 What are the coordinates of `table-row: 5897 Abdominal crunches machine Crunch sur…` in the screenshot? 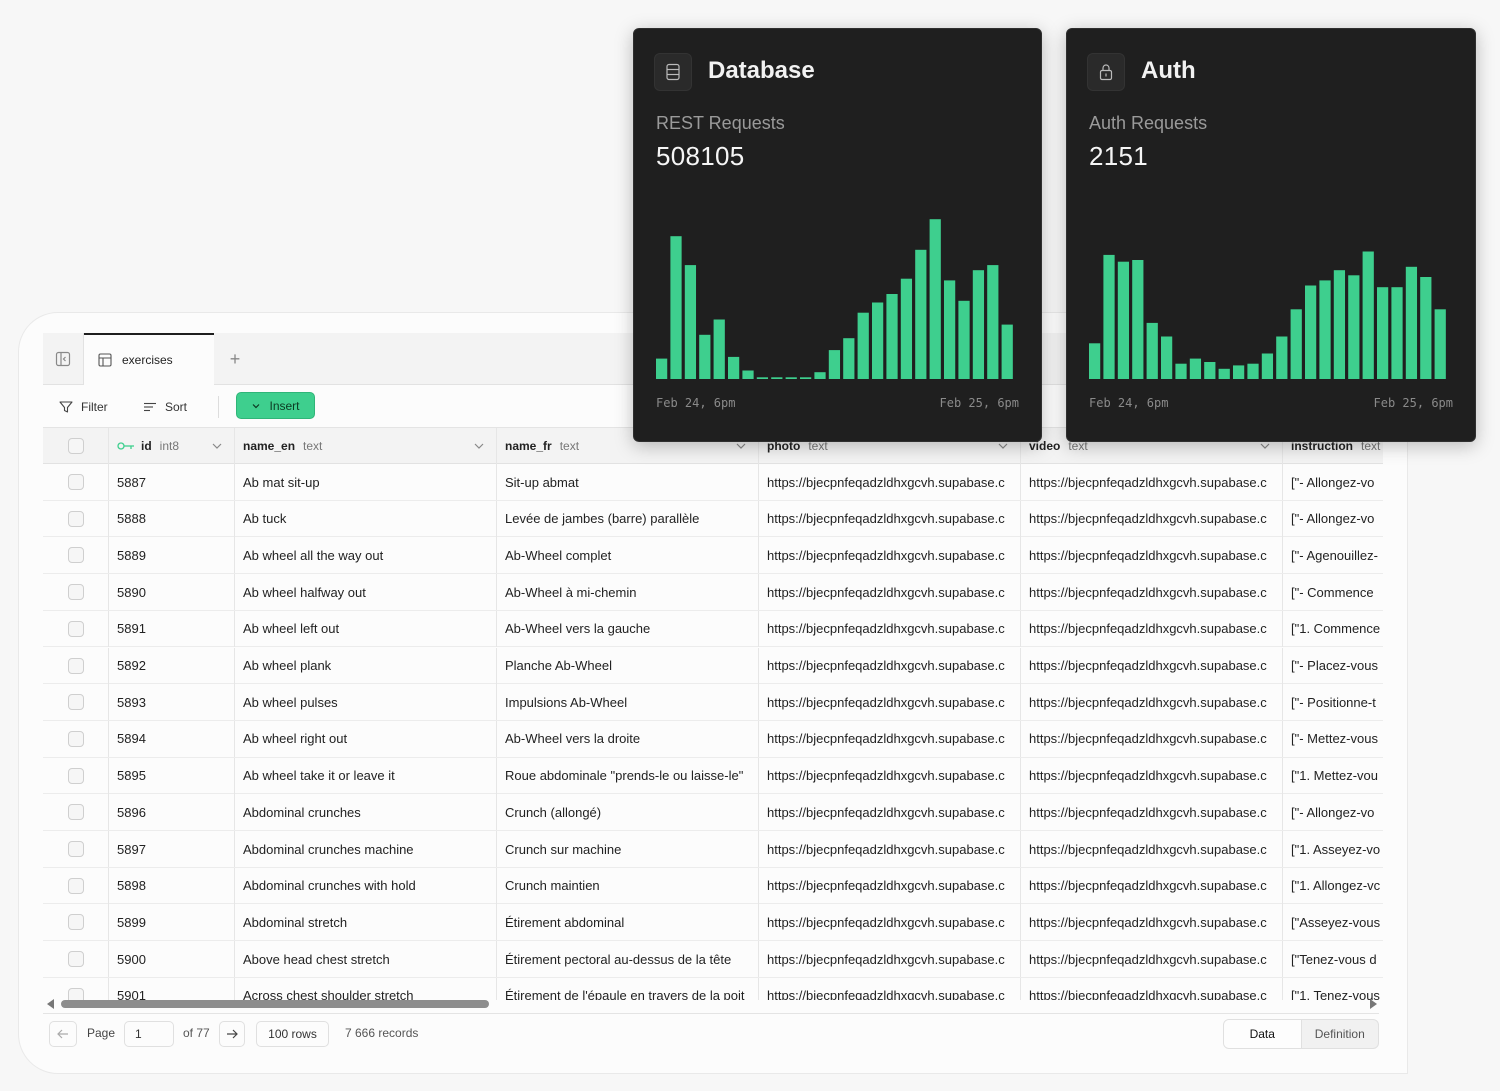 It's located at (713, 849).